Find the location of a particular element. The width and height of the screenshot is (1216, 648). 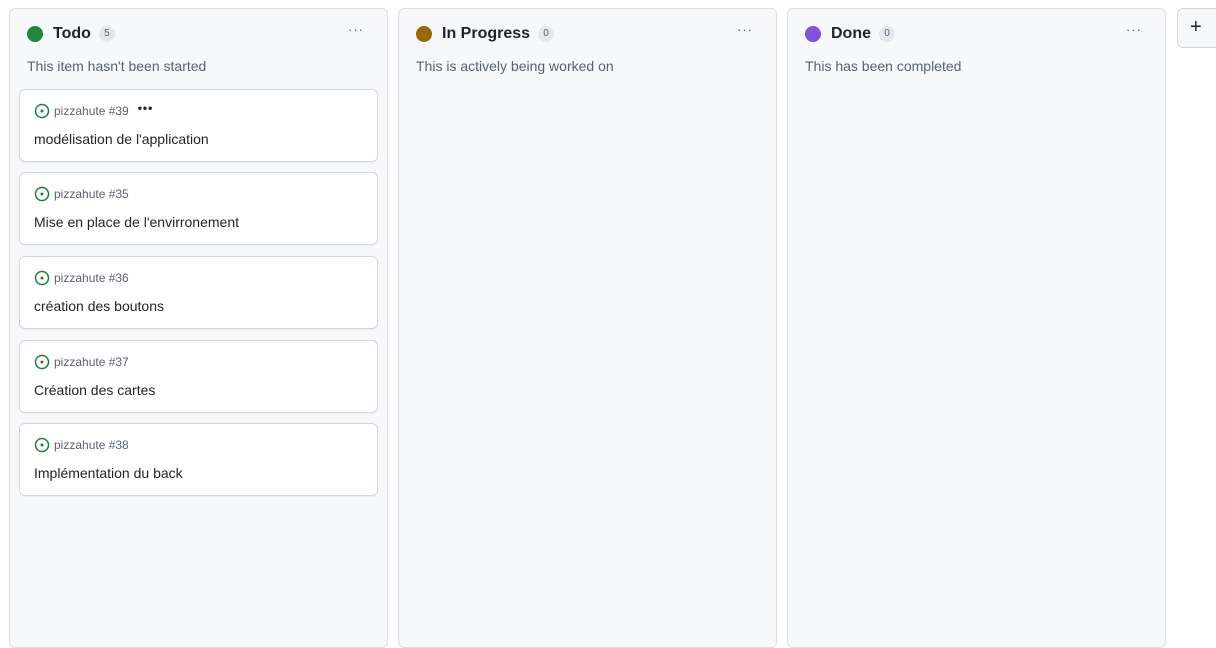

card-reference: pizzahute #38 is located at coordinates (91, 445).